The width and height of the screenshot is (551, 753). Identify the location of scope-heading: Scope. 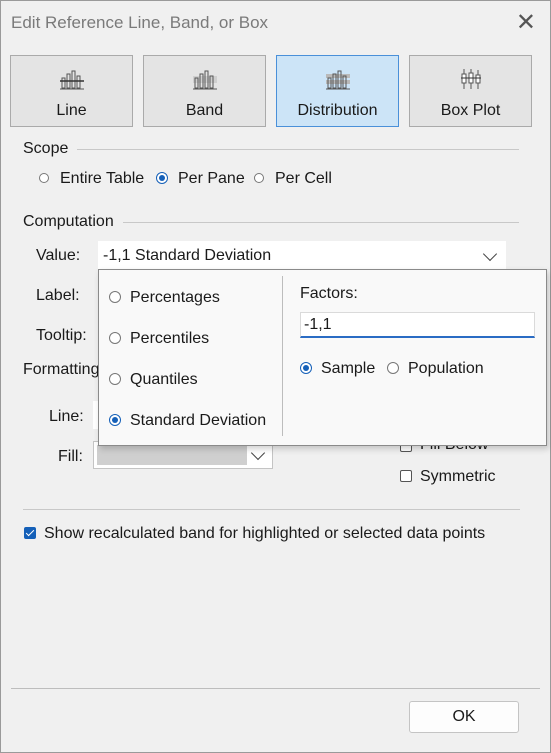
(46, 148).